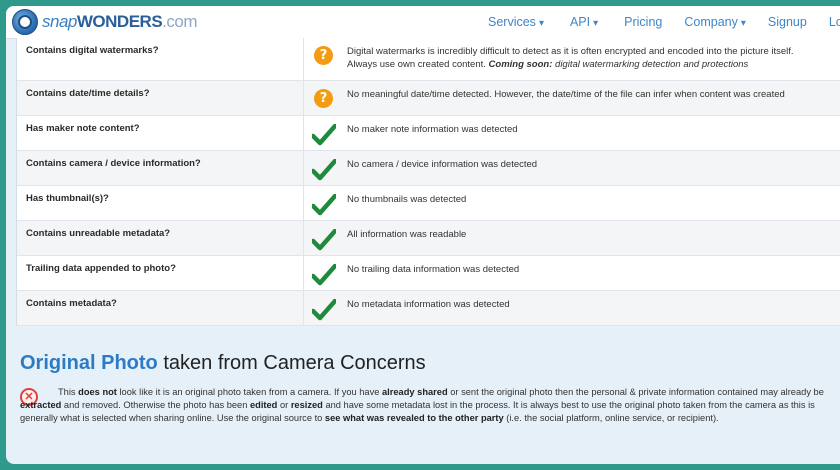 Image resolution: width=840 pixels, height=470 pixels. I want to click on logo-mark-icon, so click(25, 22).